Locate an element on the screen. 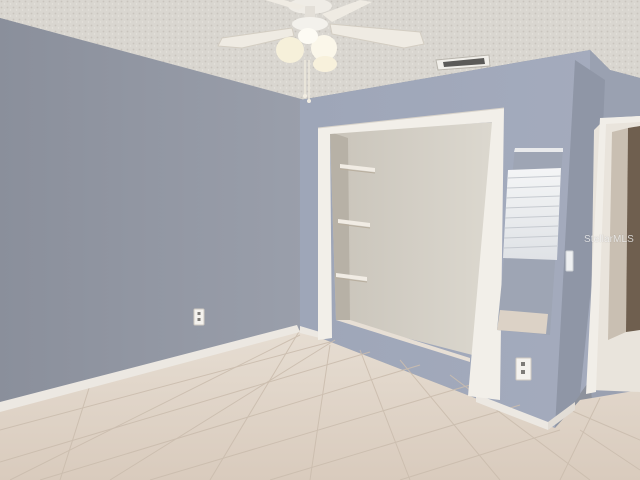 The width and height of the screenshot is (640, 480). wall-outlet-left is located at coordinates (199, 317).